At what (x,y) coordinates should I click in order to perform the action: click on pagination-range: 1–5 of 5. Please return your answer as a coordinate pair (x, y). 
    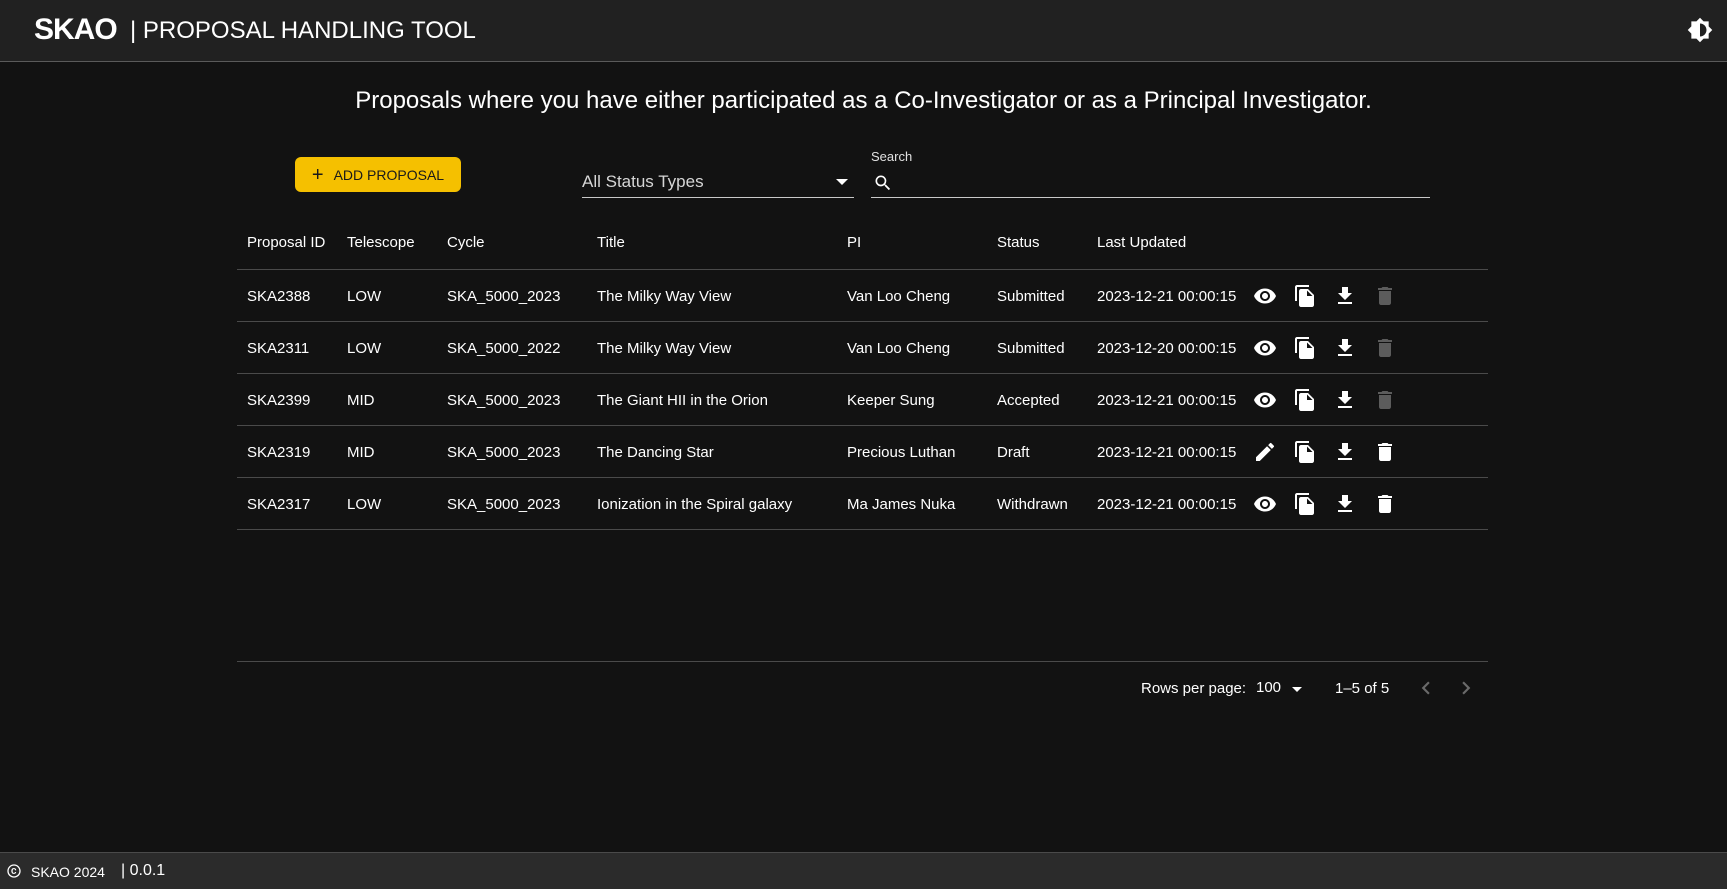
    Looking at the image, I should click on (1362, 688).